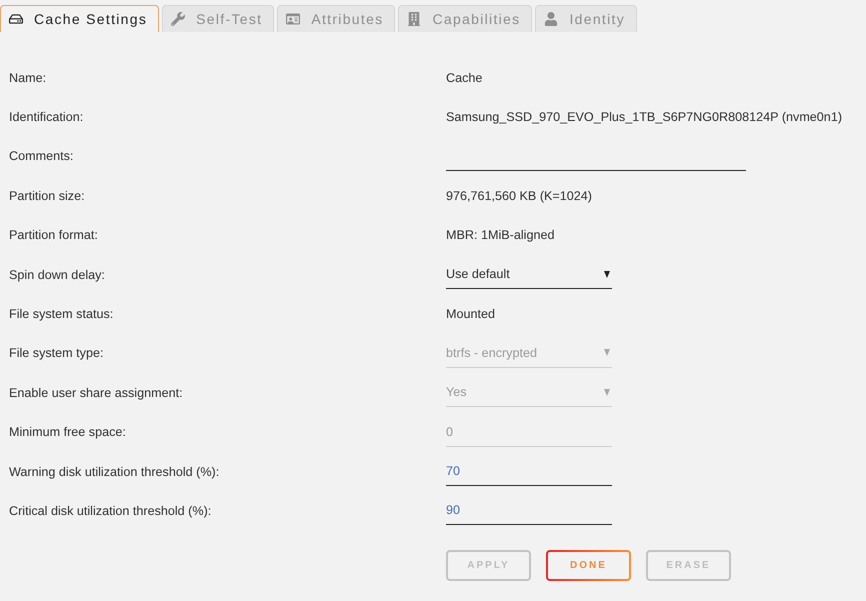 The height and width of the screenshot is (601, 866). I want to click on dropdown: Use default, so click(529, 275).